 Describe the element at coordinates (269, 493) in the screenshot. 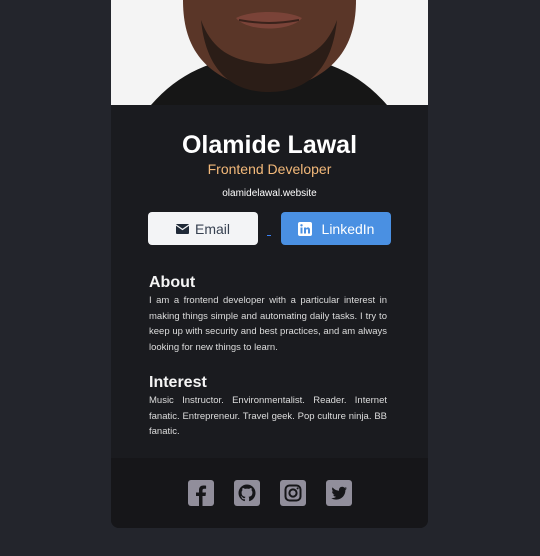

I see `social-footer` at that location.